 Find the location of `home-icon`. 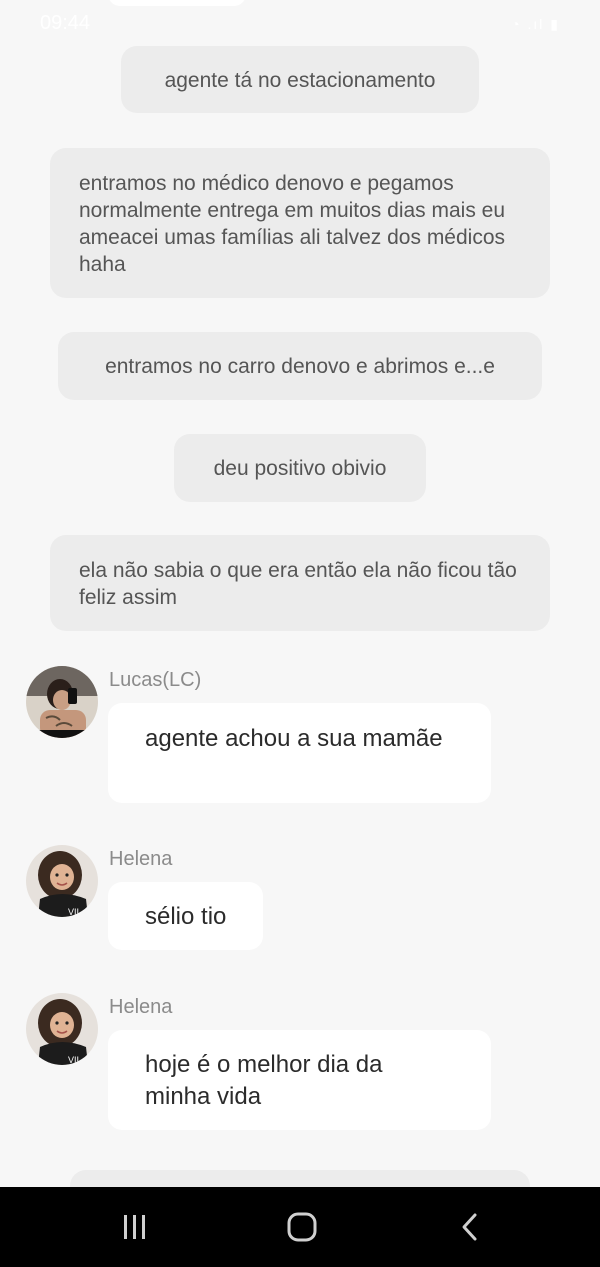

home-icon is located at coordinates (302, 1227).